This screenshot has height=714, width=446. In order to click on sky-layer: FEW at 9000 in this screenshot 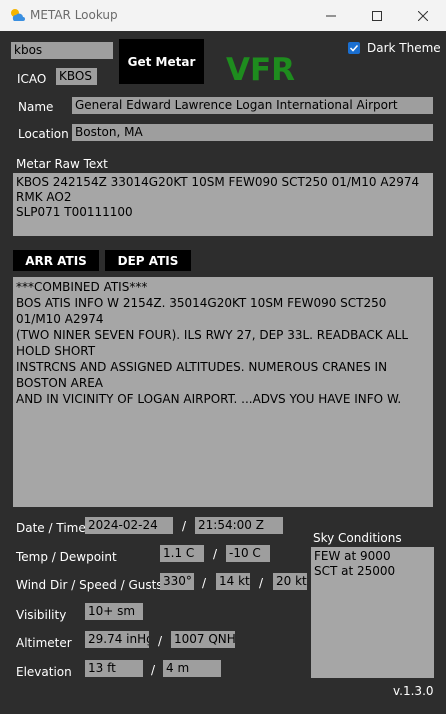, I will do `click(352, 556)`.